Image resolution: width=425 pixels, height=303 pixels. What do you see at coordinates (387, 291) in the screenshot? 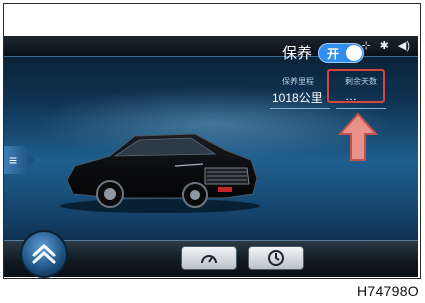
I see `figure-code: H74798O` at bounding box center [387, 291].